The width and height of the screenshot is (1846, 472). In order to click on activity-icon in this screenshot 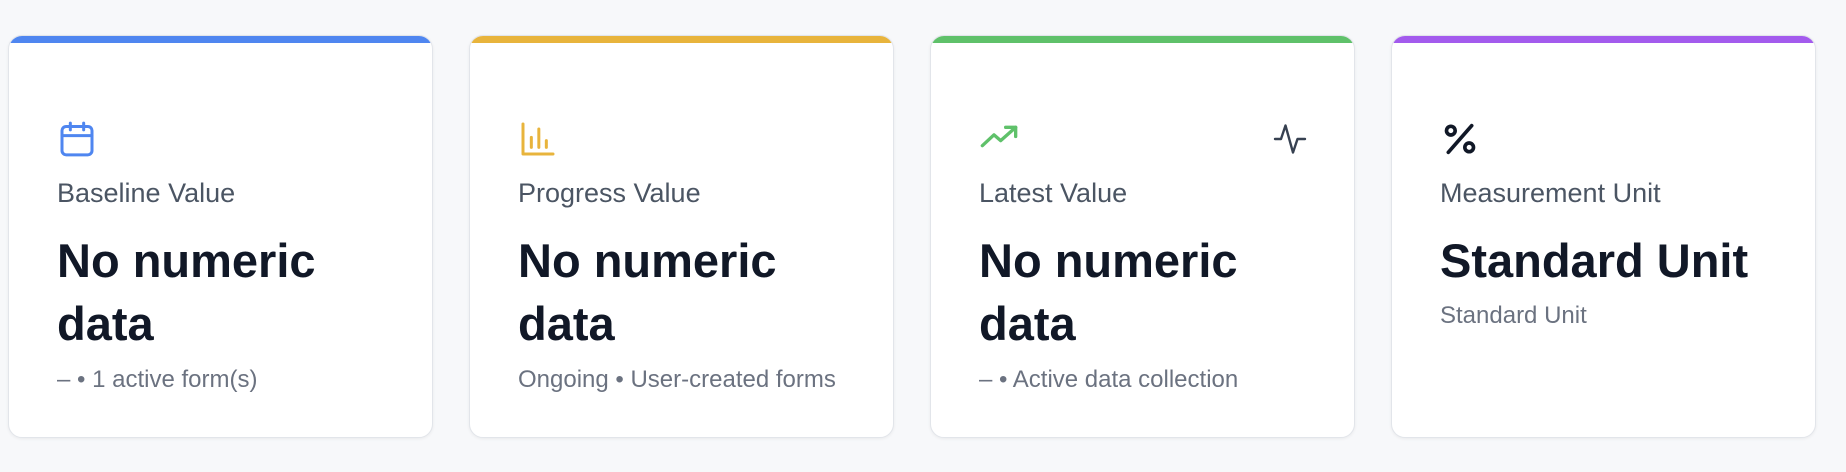, I will do `click(1290, 139)`.